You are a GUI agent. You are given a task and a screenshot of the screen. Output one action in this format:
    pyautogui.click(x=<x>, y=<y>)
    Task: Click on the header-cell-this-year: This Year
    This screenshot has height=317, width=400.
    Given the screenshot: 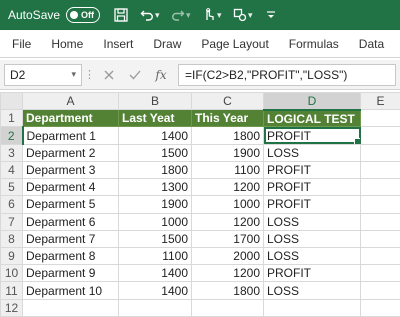 What is the action you would take?
    pyautogui.click(x=227, y=118)
    